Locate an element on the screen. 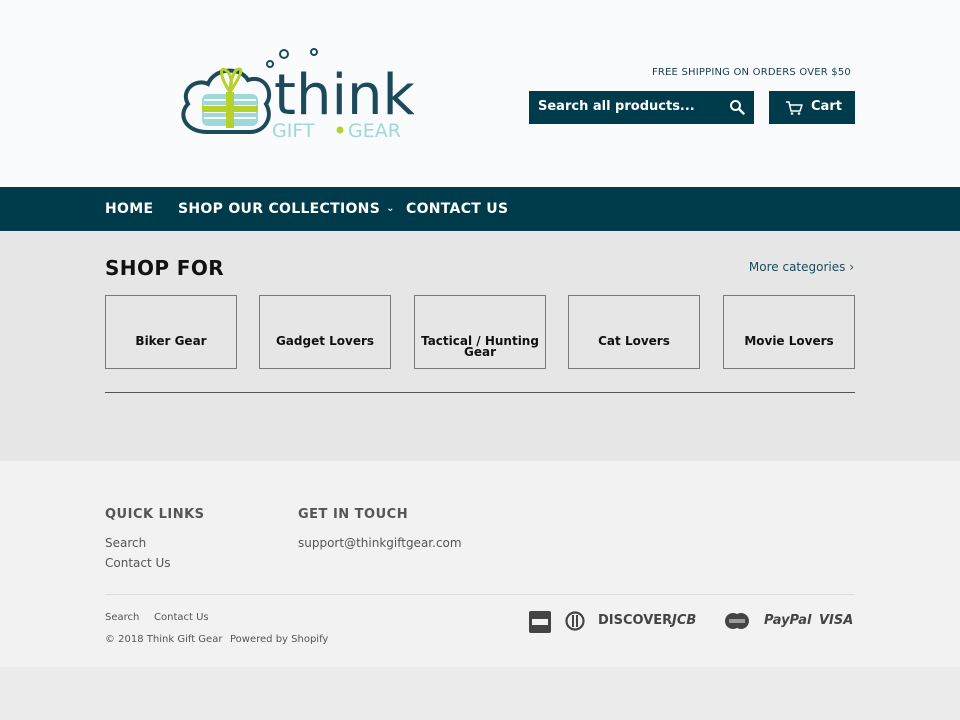  nav-item-label: HOME is located at coordinates (129, 209).